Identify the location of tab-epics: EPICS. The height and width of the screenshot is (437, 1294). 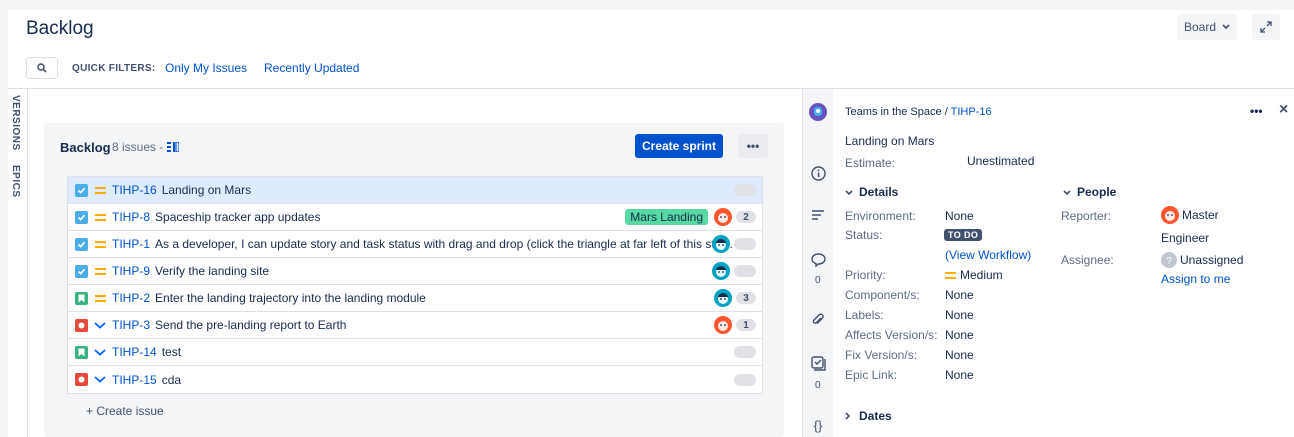
(15, 181).